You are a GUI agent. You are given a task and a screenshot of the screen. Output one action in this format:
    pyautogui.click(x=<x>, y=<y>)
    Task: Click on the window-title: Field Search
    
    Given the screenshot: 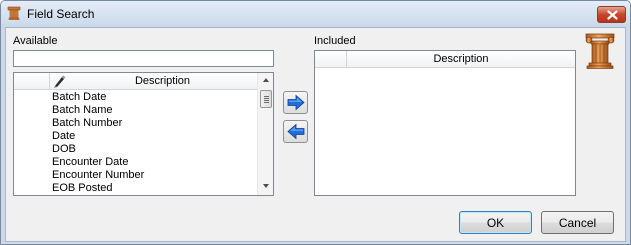 What is the action you would take?
    pyautogui.click(x=61, y=14)
    